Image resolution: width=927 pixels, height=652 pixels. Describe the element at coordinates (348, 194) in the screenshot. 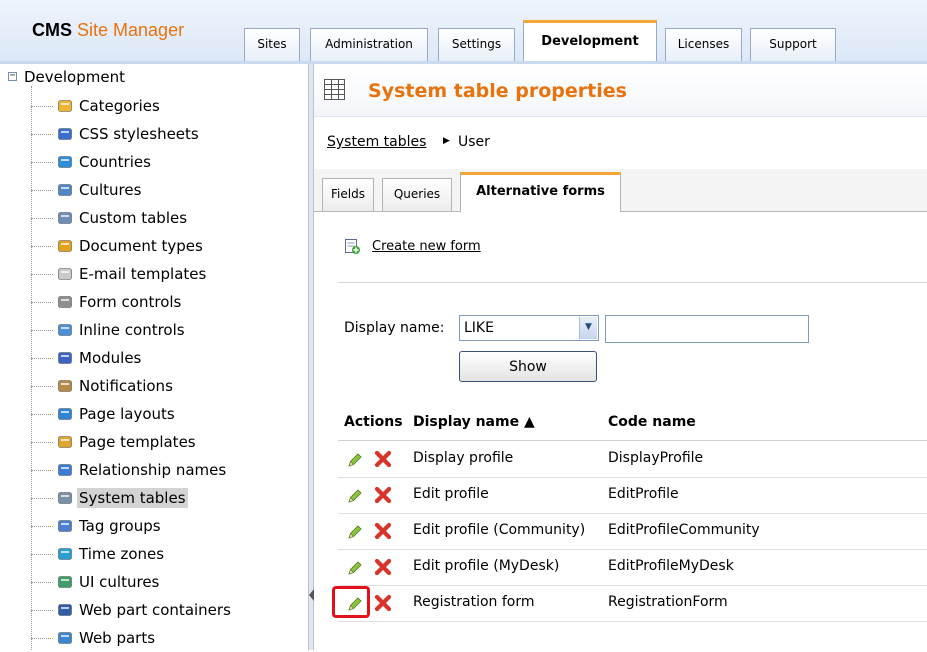

I see `tab-fields: Fields` at that location.